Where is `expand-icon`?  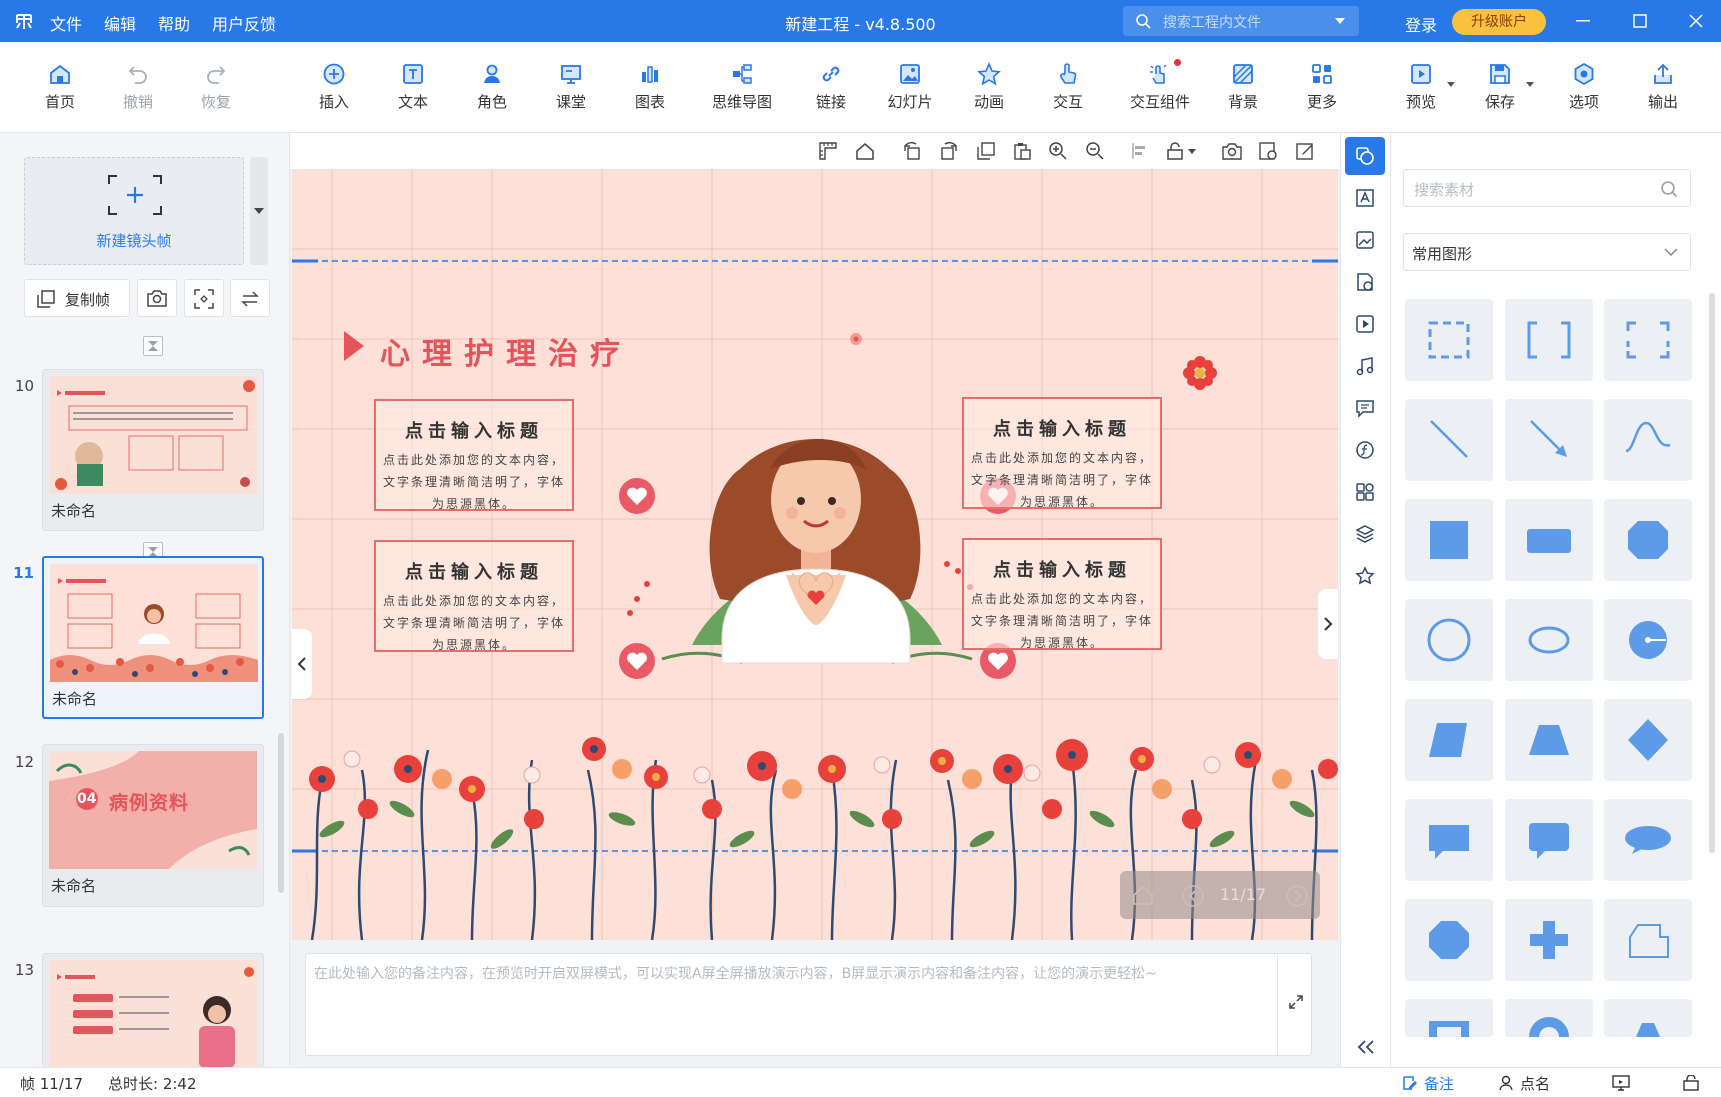
expand-icon is located at coordinates (1296, 1002).